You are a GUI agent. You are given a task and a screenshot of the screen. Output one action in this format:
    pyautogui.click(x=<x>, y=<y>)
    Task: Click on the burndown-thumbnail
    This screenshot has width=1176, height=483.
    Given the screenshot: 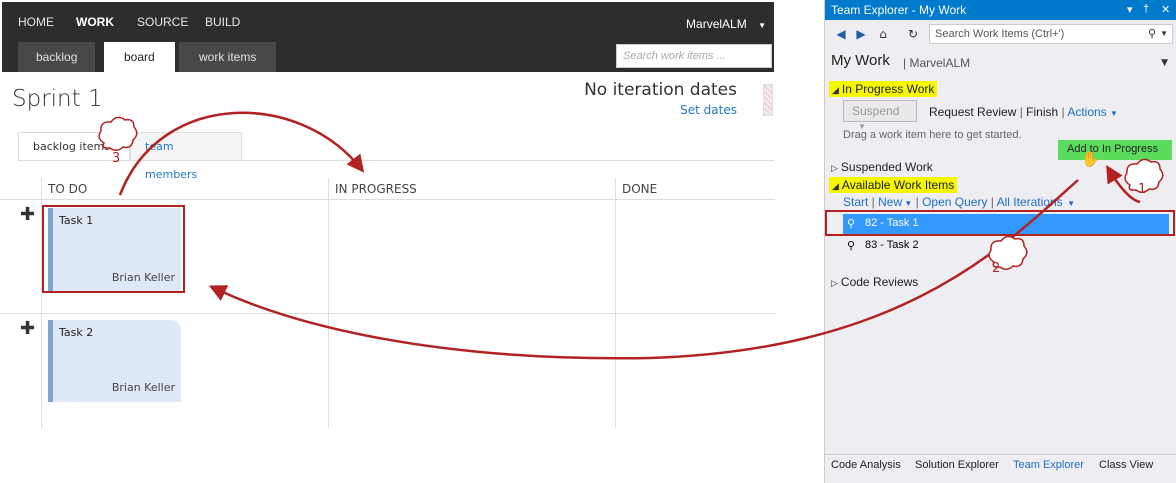 What is the action you would take?
    pyautogui.click(x=768, y=100)
    